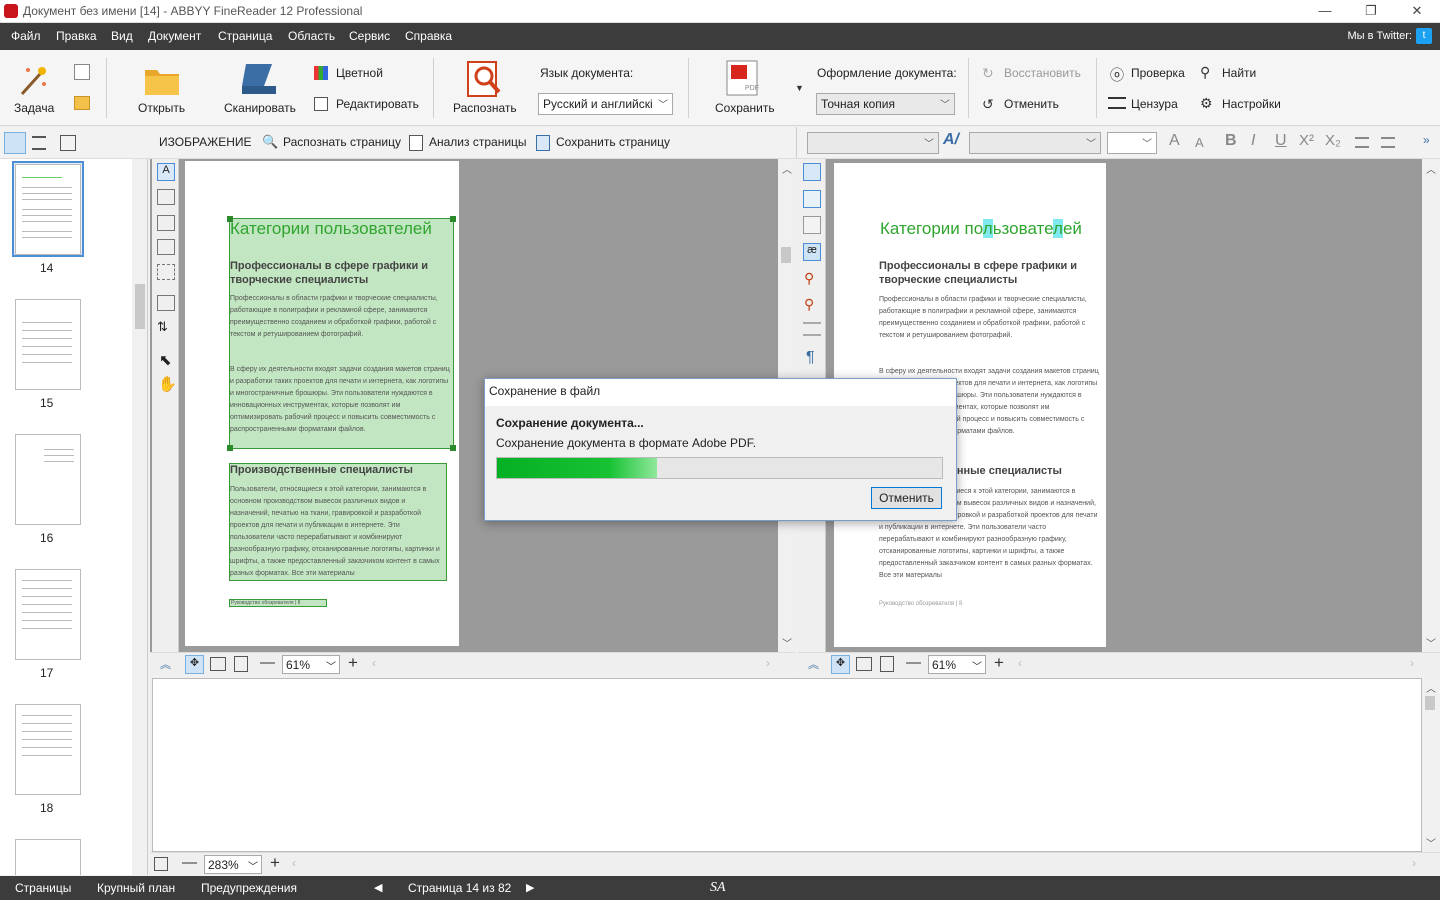 The width and height of the screenshot is (1440, 900). I want to click on superscript-button: X², so click(1306, 140).